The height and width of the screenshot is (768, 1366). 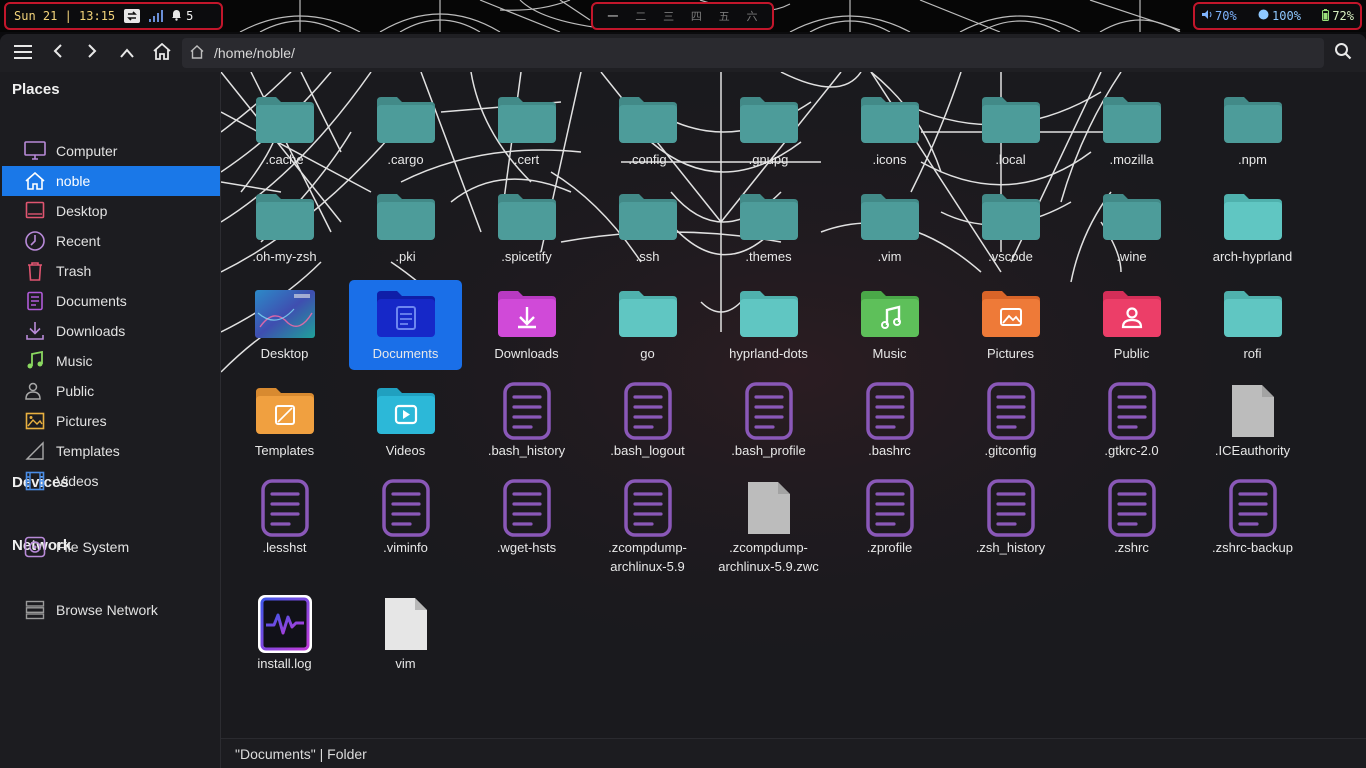 I want to click on file-item: .gitconfig, so click(x=1010, y=422).